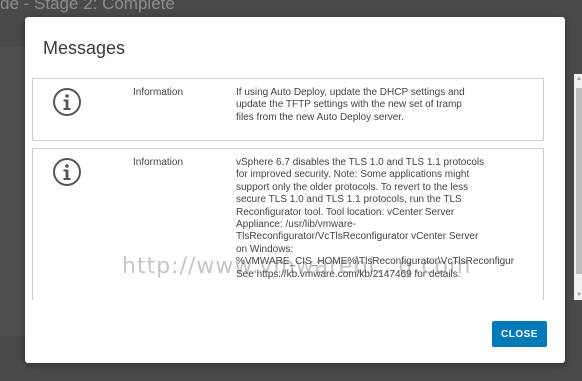 The height and width of the screenshot is (381, 582). I want to click on message-line: Appliance: /usr/lib/vmware-, so click(296, 225).